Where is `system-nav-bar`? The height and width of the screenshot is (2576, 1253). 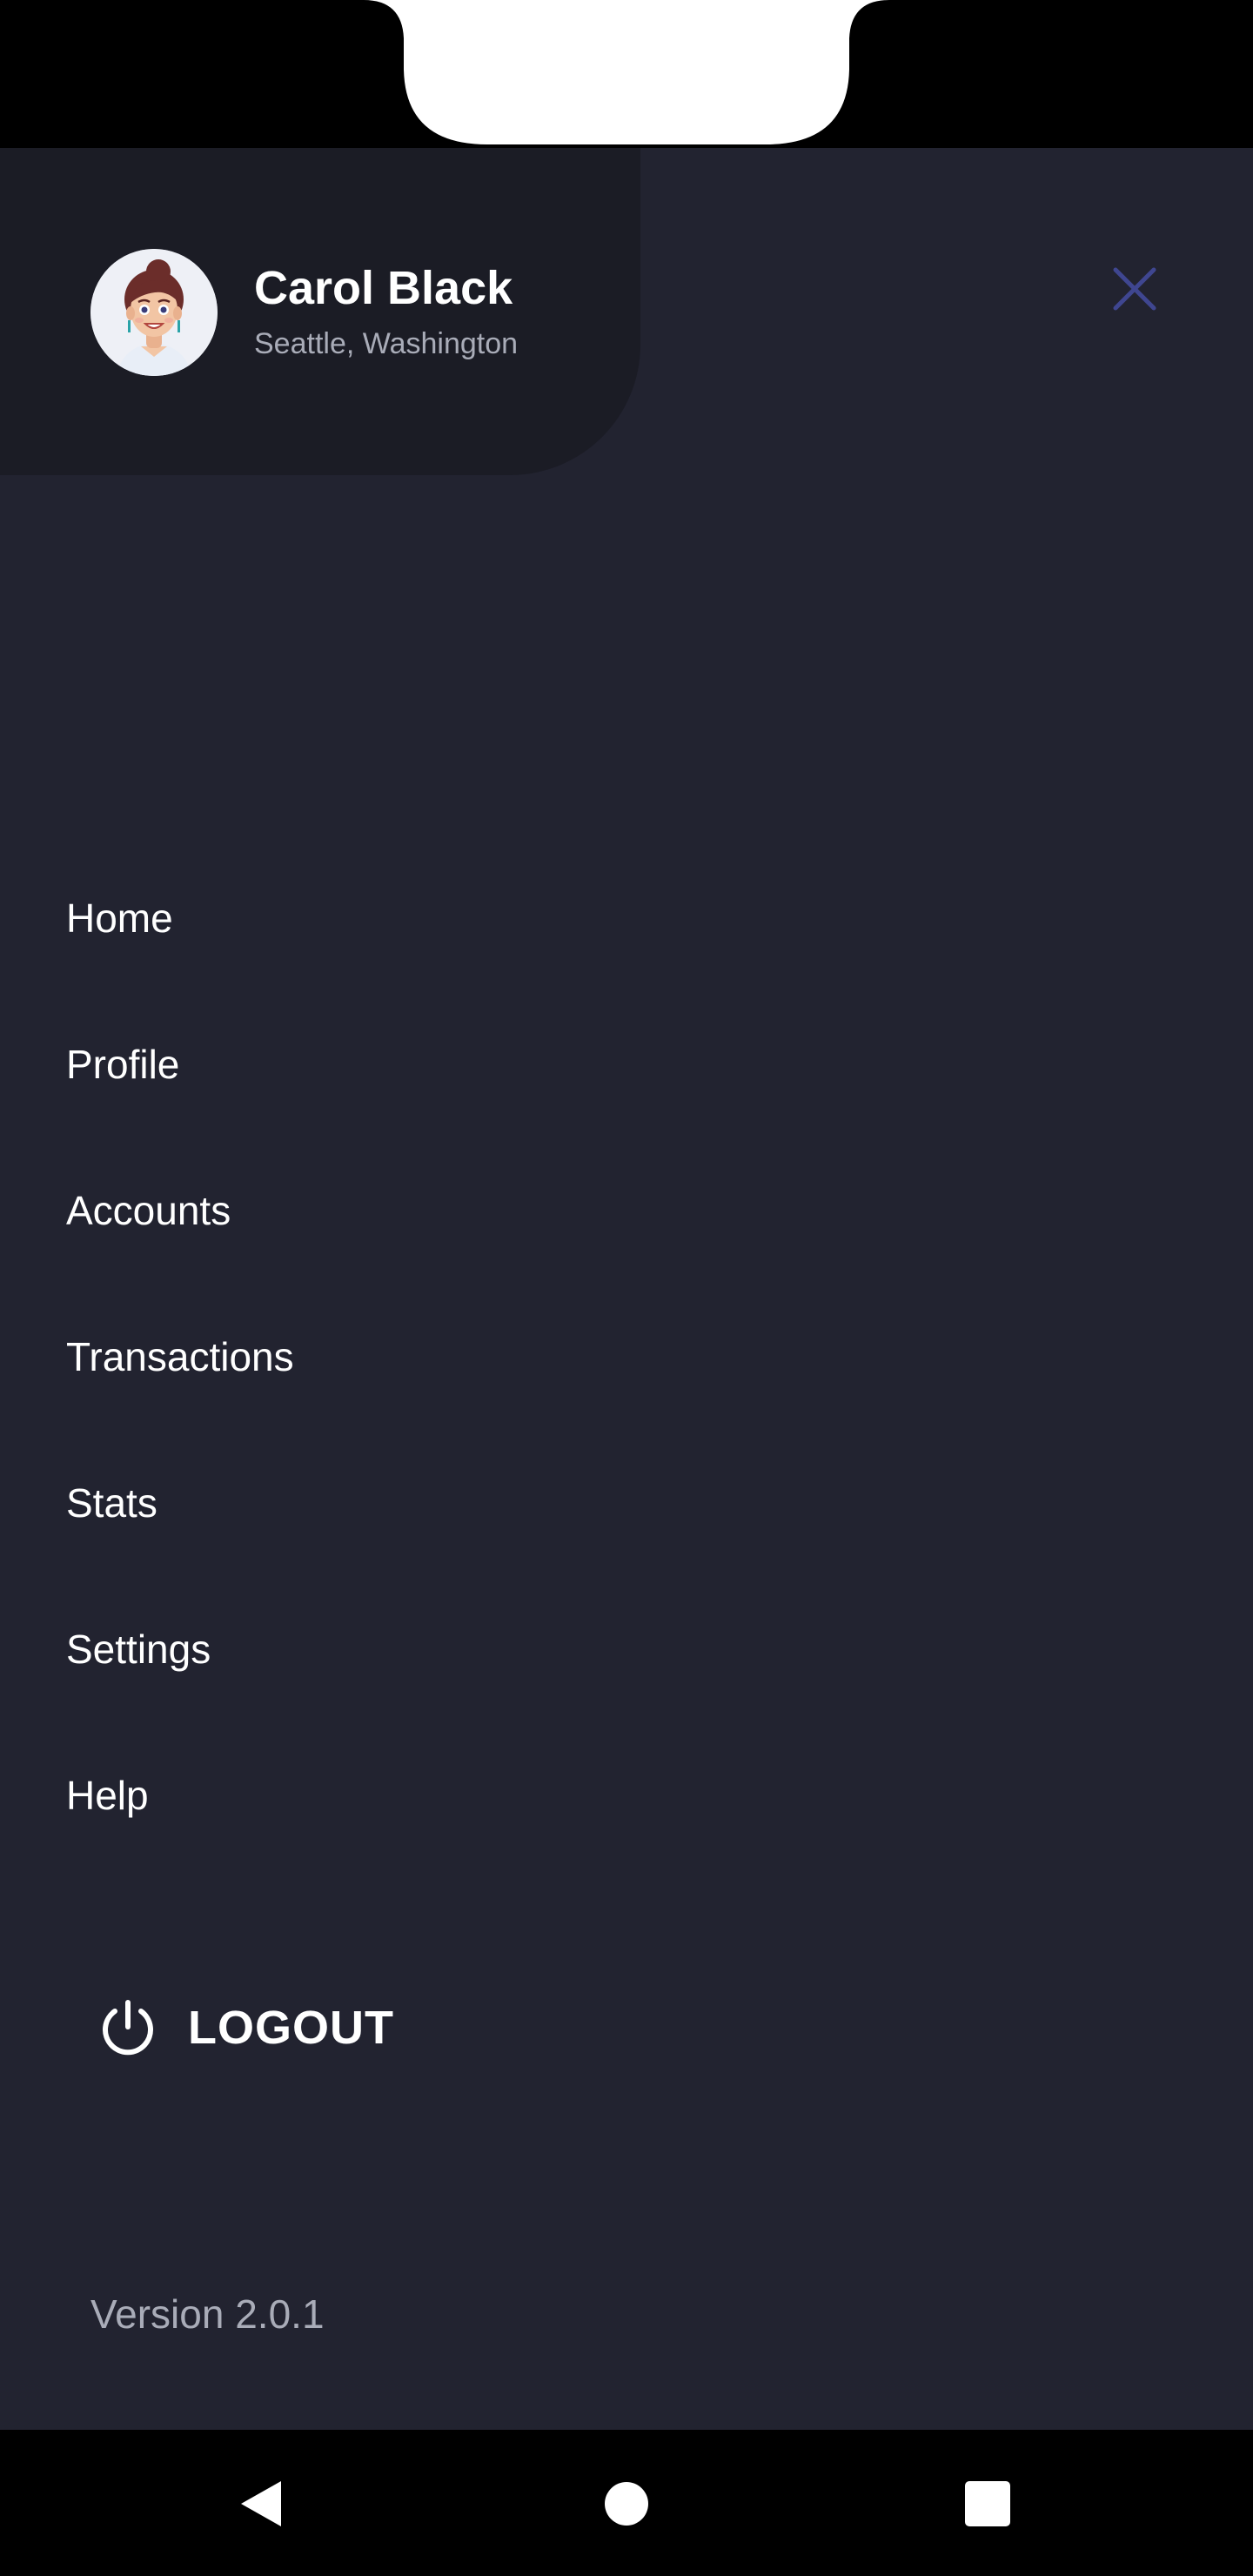
system-nav-bar is located at coordinates (626, 2503).